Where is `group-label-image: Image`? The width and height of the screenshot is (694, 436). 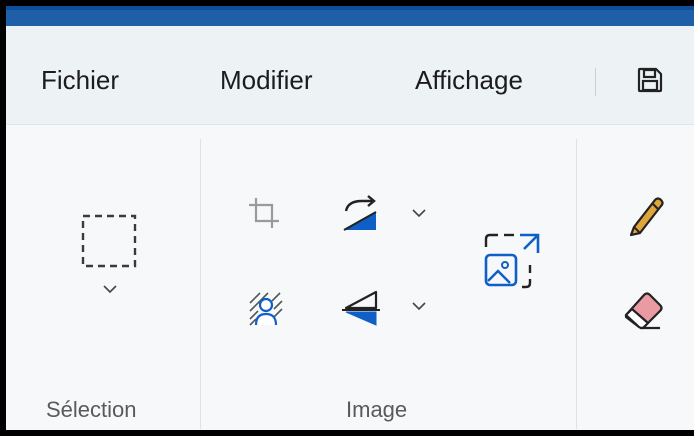 group-label-image: Image is located at coordinates (377, 409).